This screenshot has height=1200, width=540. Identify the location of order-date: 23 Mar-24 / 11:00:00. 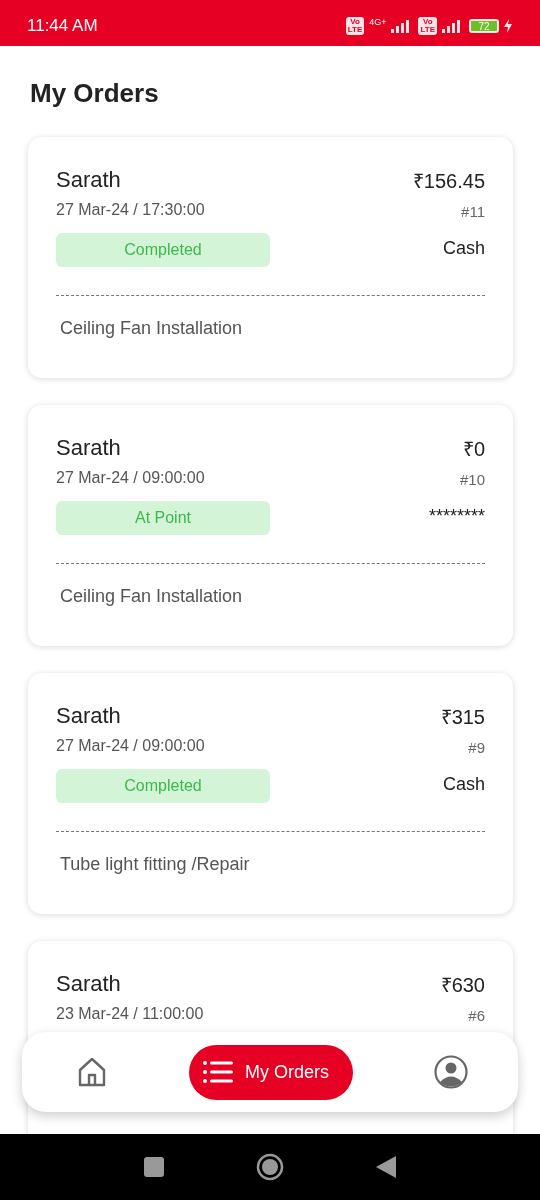
(130, 1014).